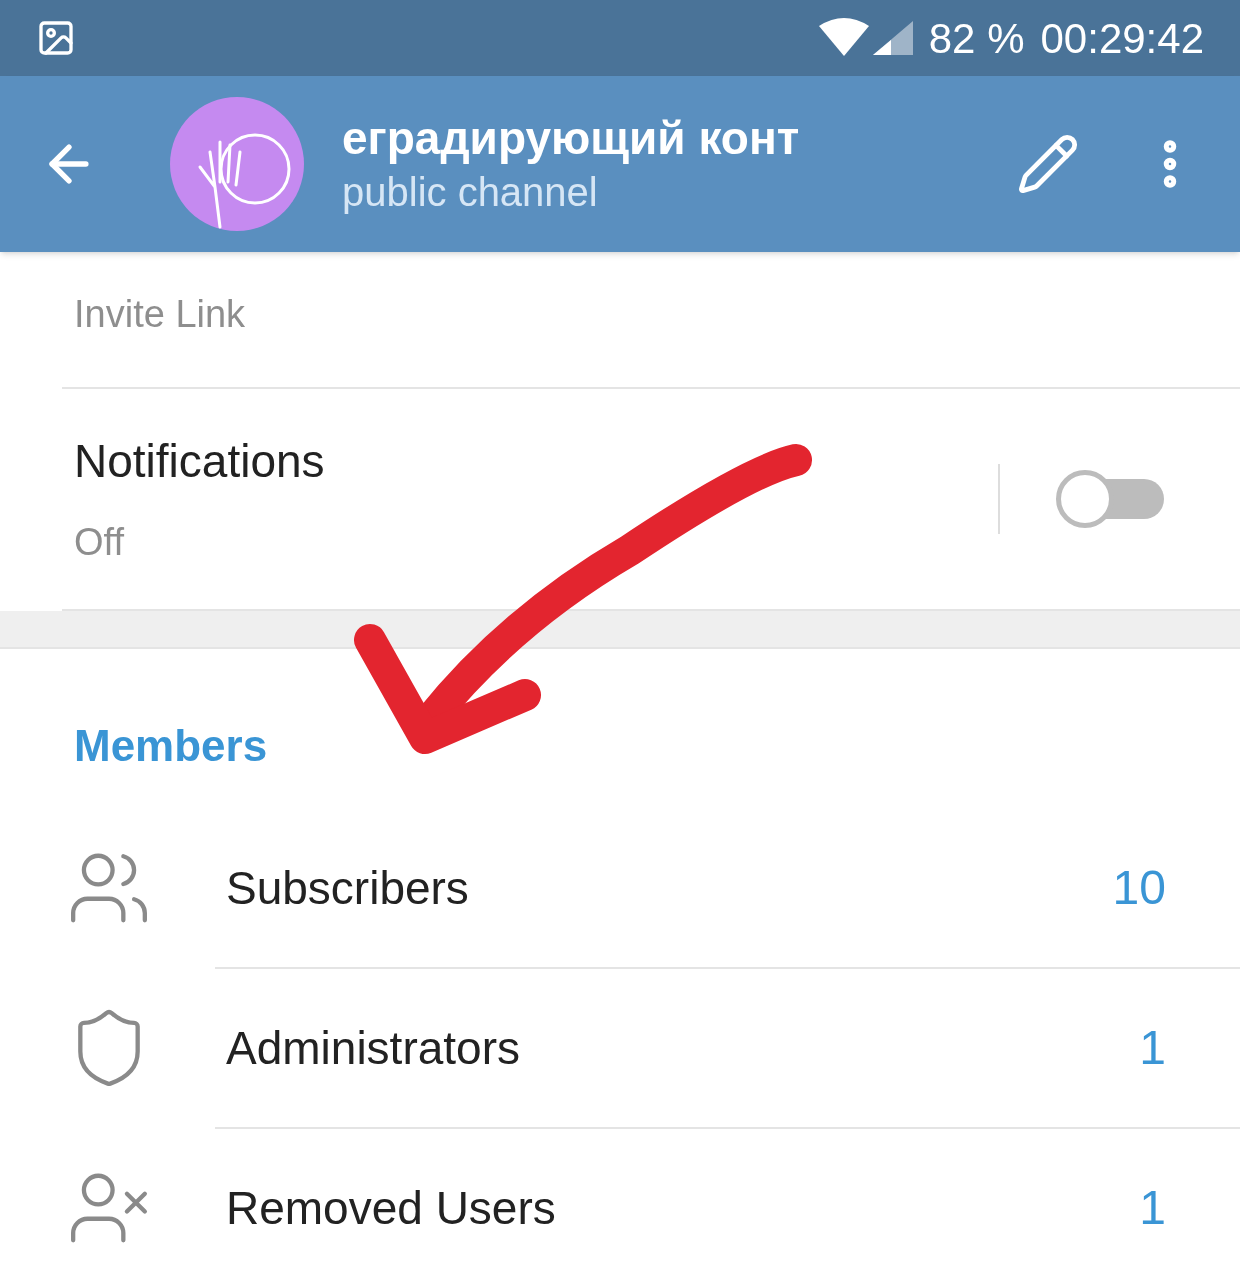  I want to click on row-label: Administrators, so click(373, 1048).